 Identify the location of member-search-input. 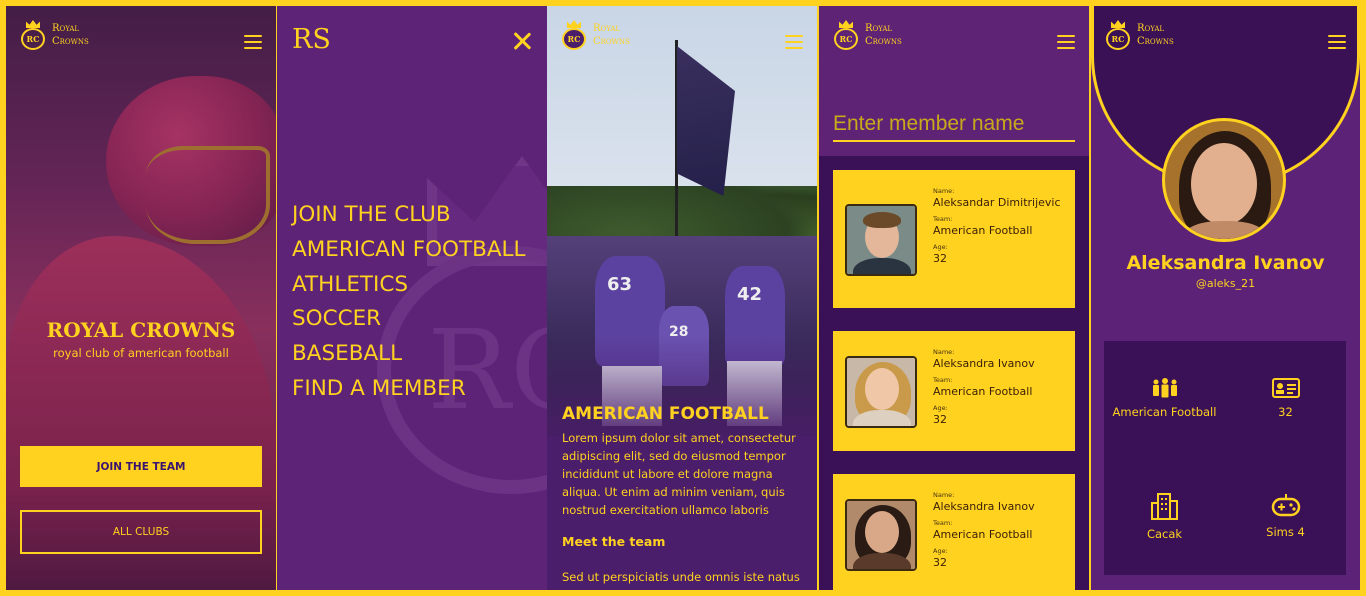
(954, 124).